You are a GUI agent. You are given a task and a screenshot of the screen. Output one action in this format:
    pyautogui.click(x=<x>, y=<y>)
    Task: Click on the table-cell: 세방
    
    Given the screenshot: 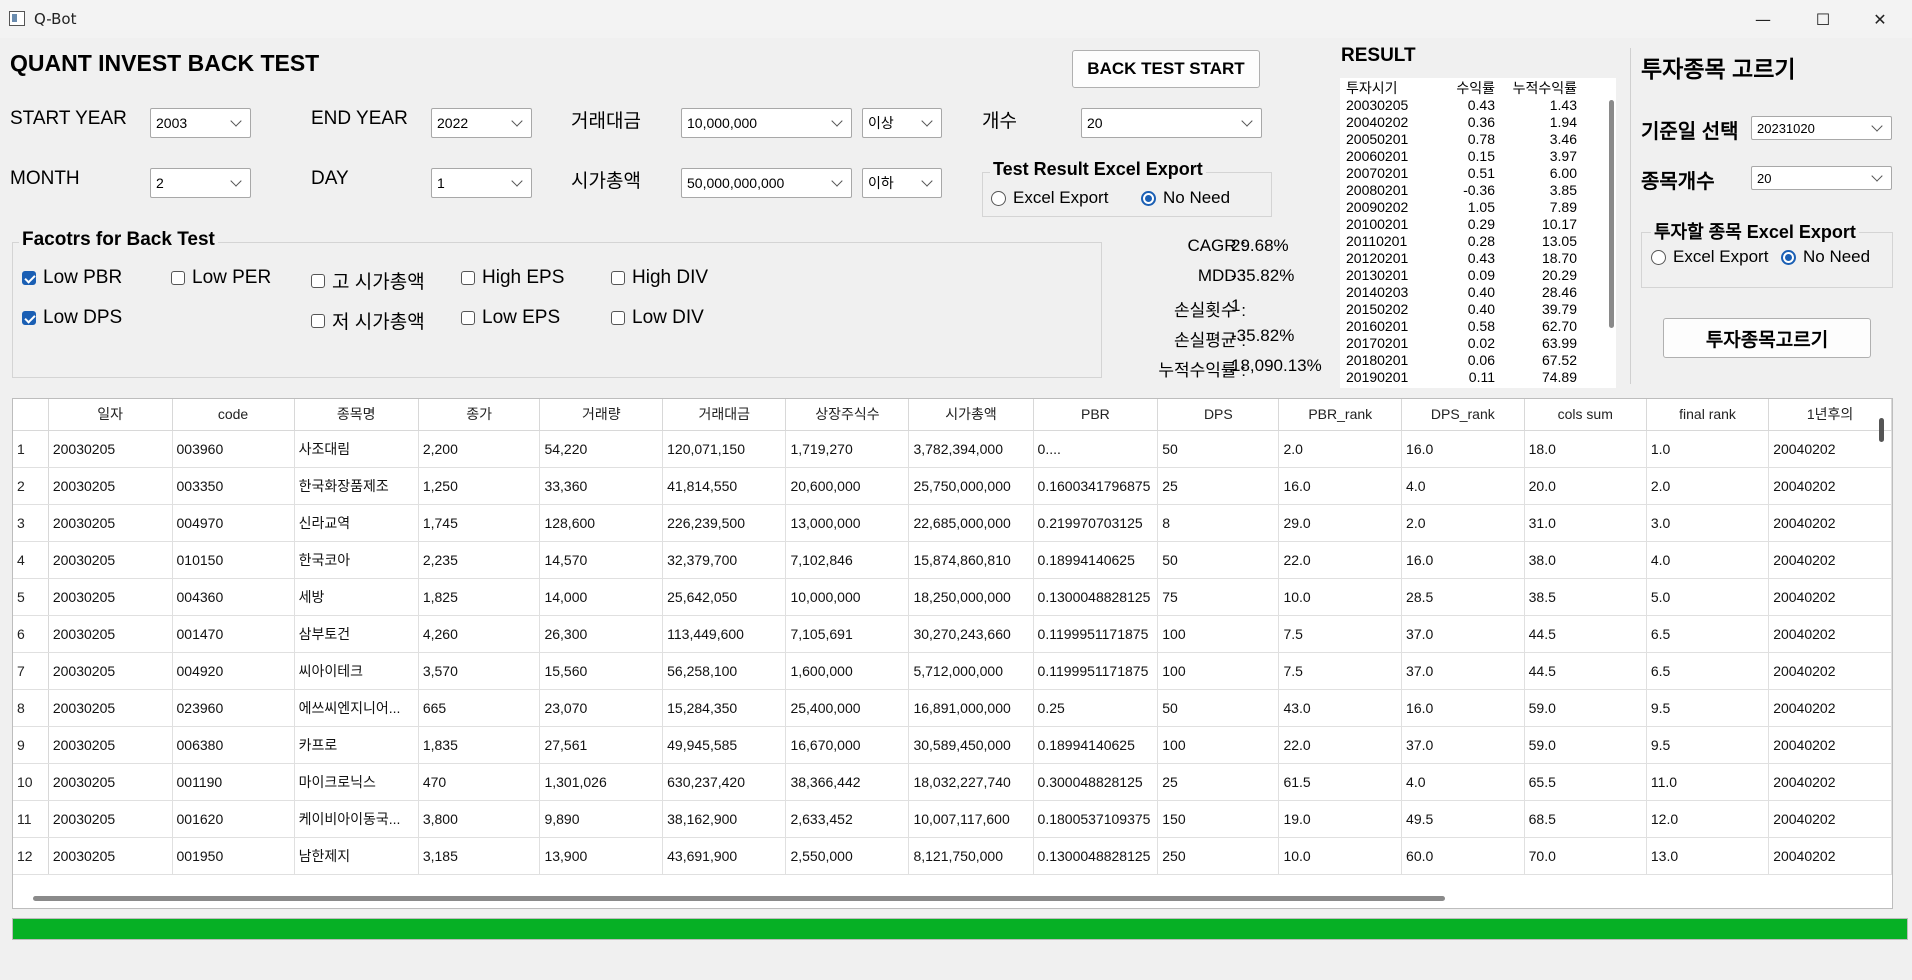 What is the action you would take?
    pyautogui.click(x=356, y=597)
    